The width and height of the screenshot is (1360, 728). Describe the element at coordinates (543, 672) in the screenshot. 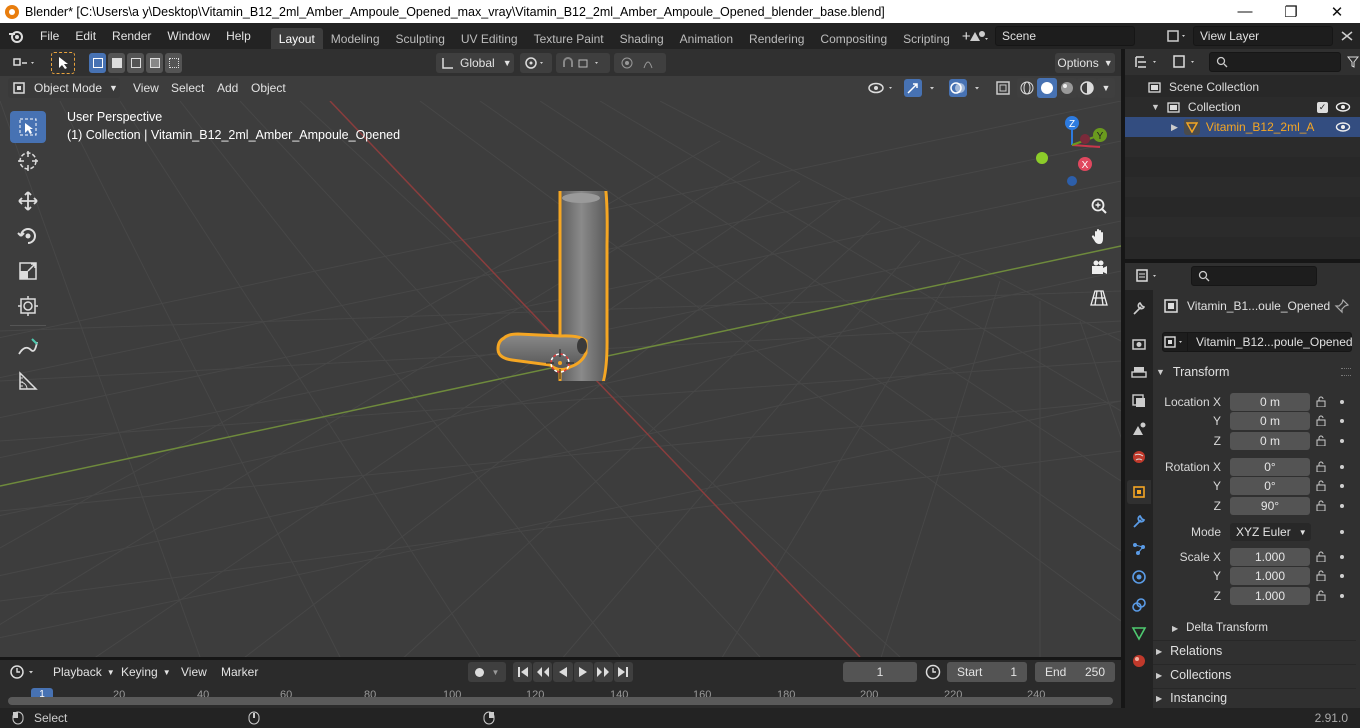

I see `jump-keyframe-back-icon` at that location.